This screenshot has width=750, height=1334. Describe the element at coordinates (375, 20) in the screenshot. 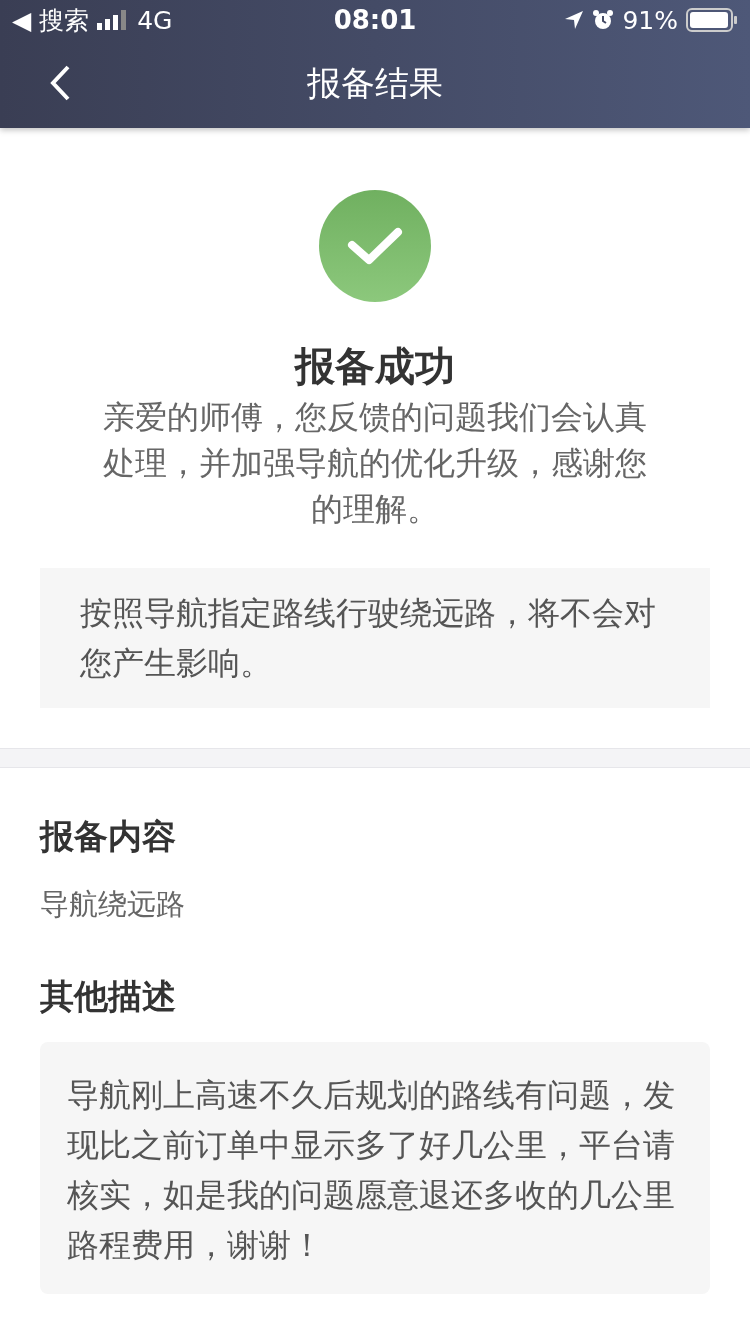

I see `clock-time: 08:01` at that location.